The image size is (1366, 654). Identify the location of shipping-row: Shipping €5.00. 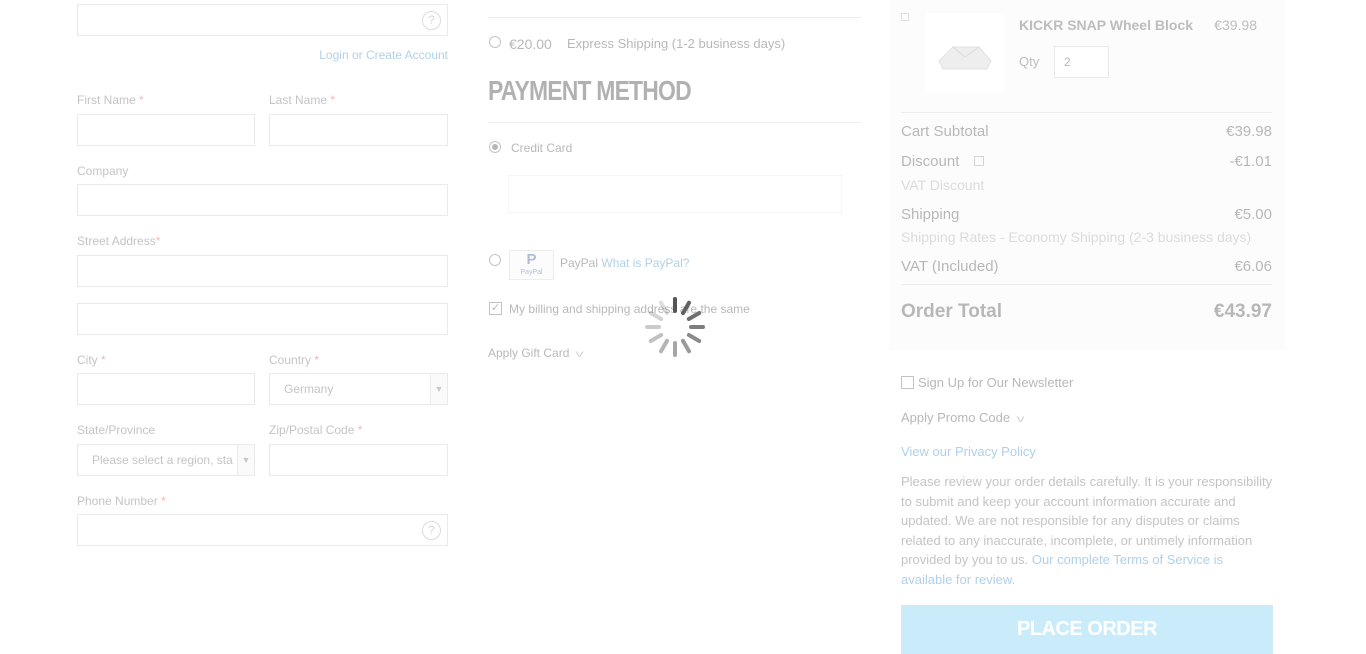
(1086, 214).